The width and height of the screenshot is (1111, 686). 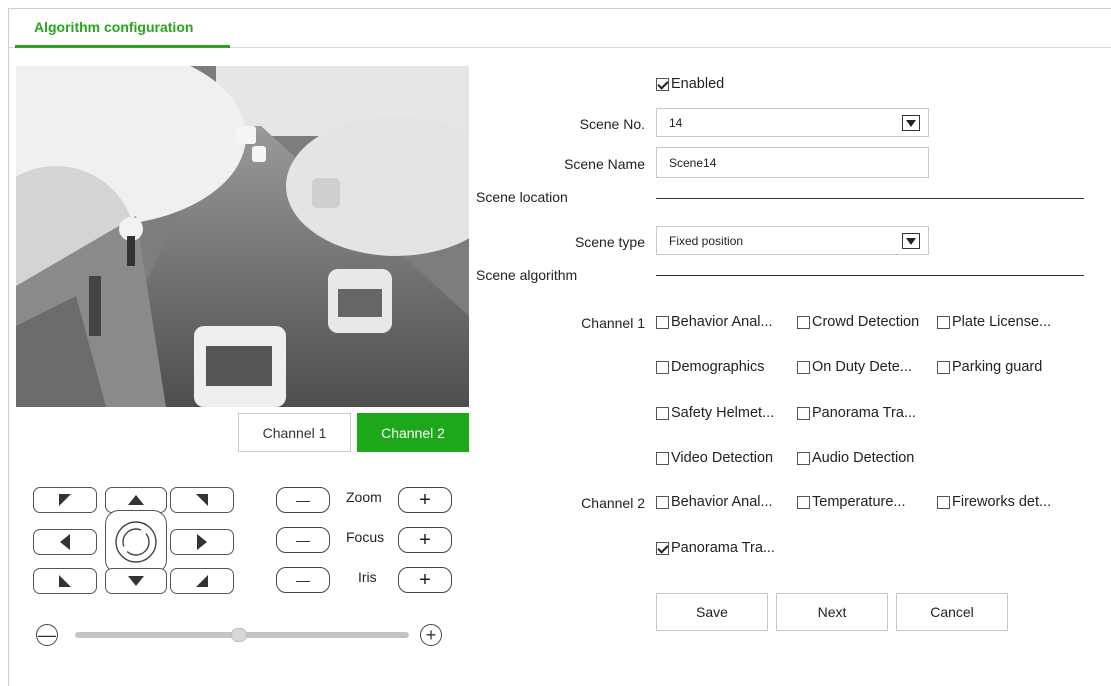 I want to click on arrow-down-icon, so click(x=136, y=581).